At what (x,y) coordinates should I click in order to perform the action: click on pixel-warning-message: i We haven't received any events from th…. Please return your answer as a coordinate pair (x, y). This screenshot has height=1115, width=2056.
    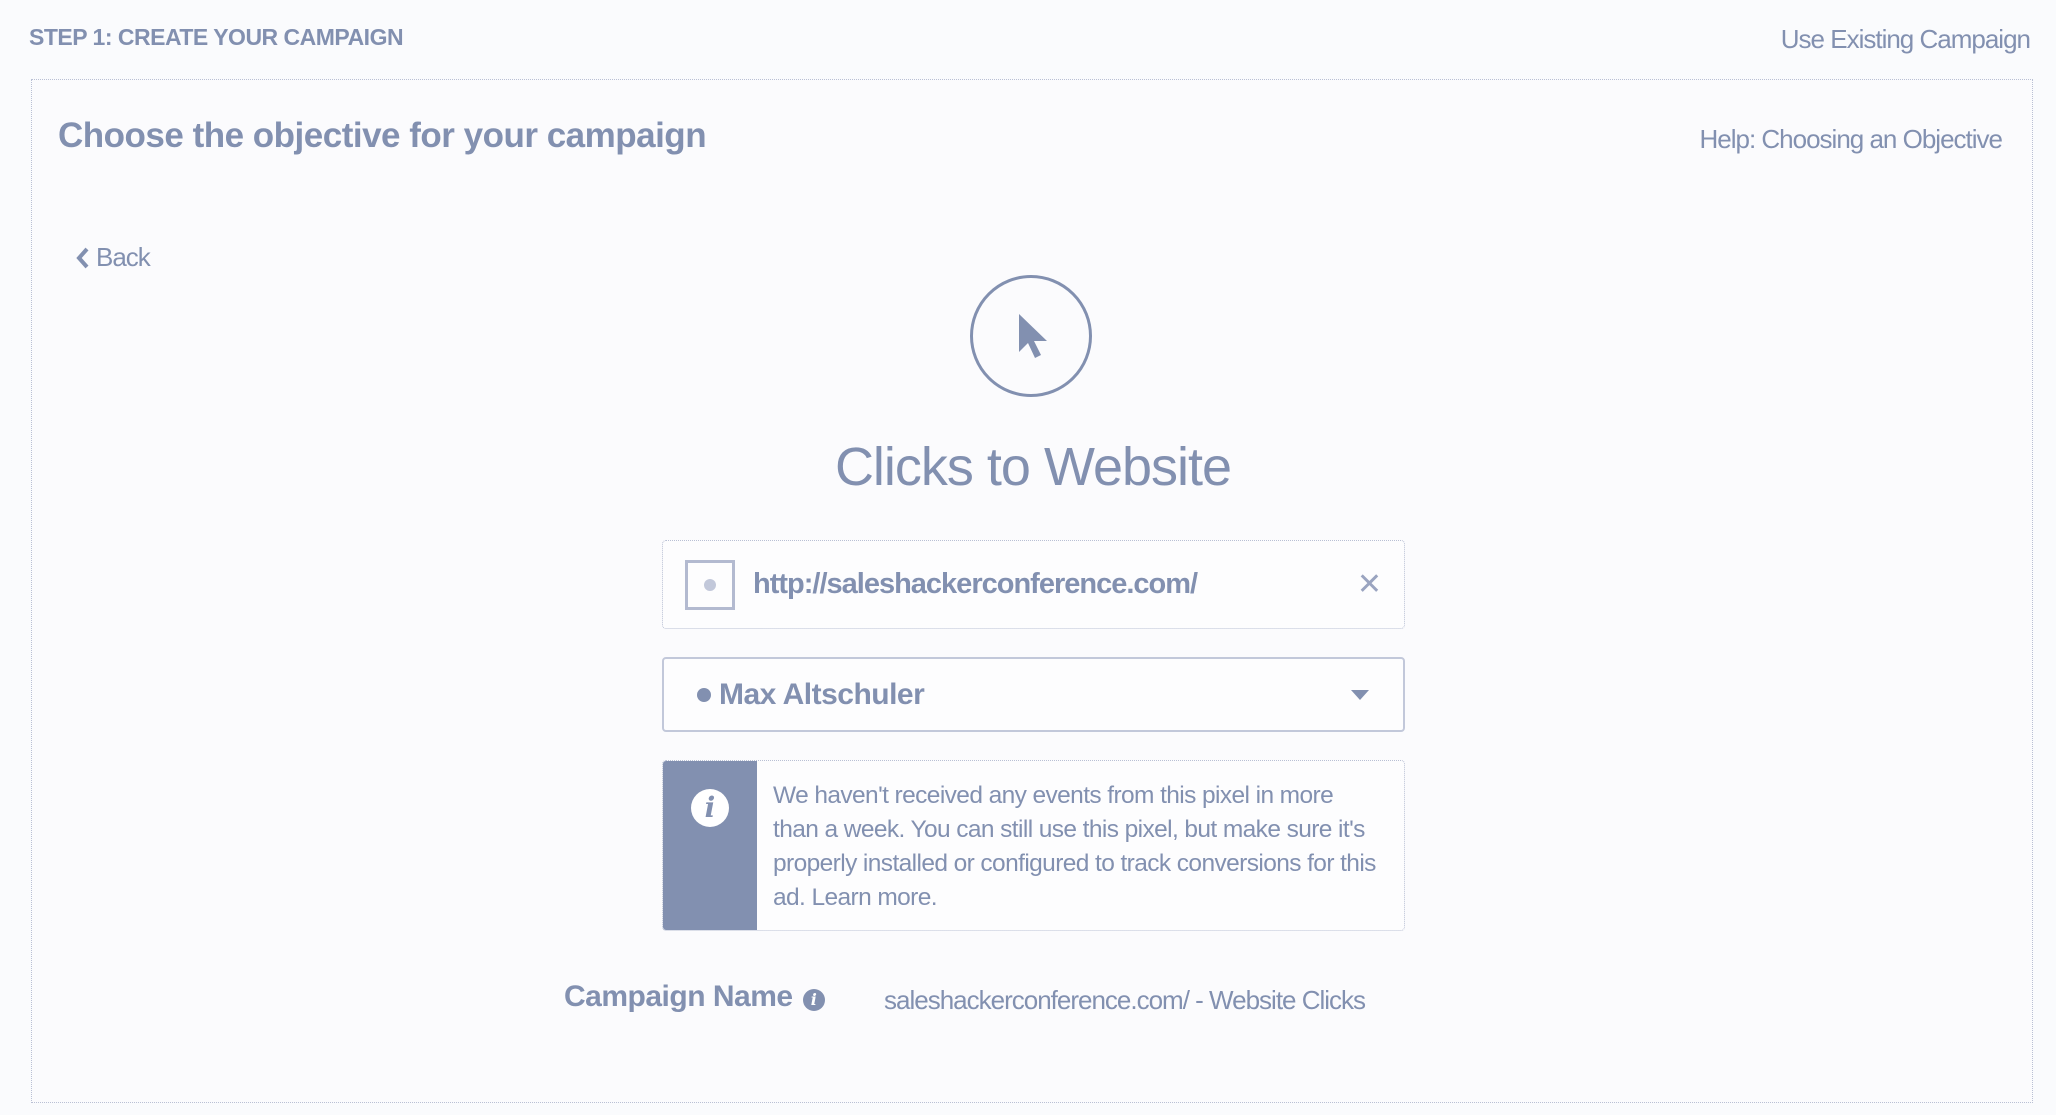
    Looking at the image, I should click on (1033, 845).